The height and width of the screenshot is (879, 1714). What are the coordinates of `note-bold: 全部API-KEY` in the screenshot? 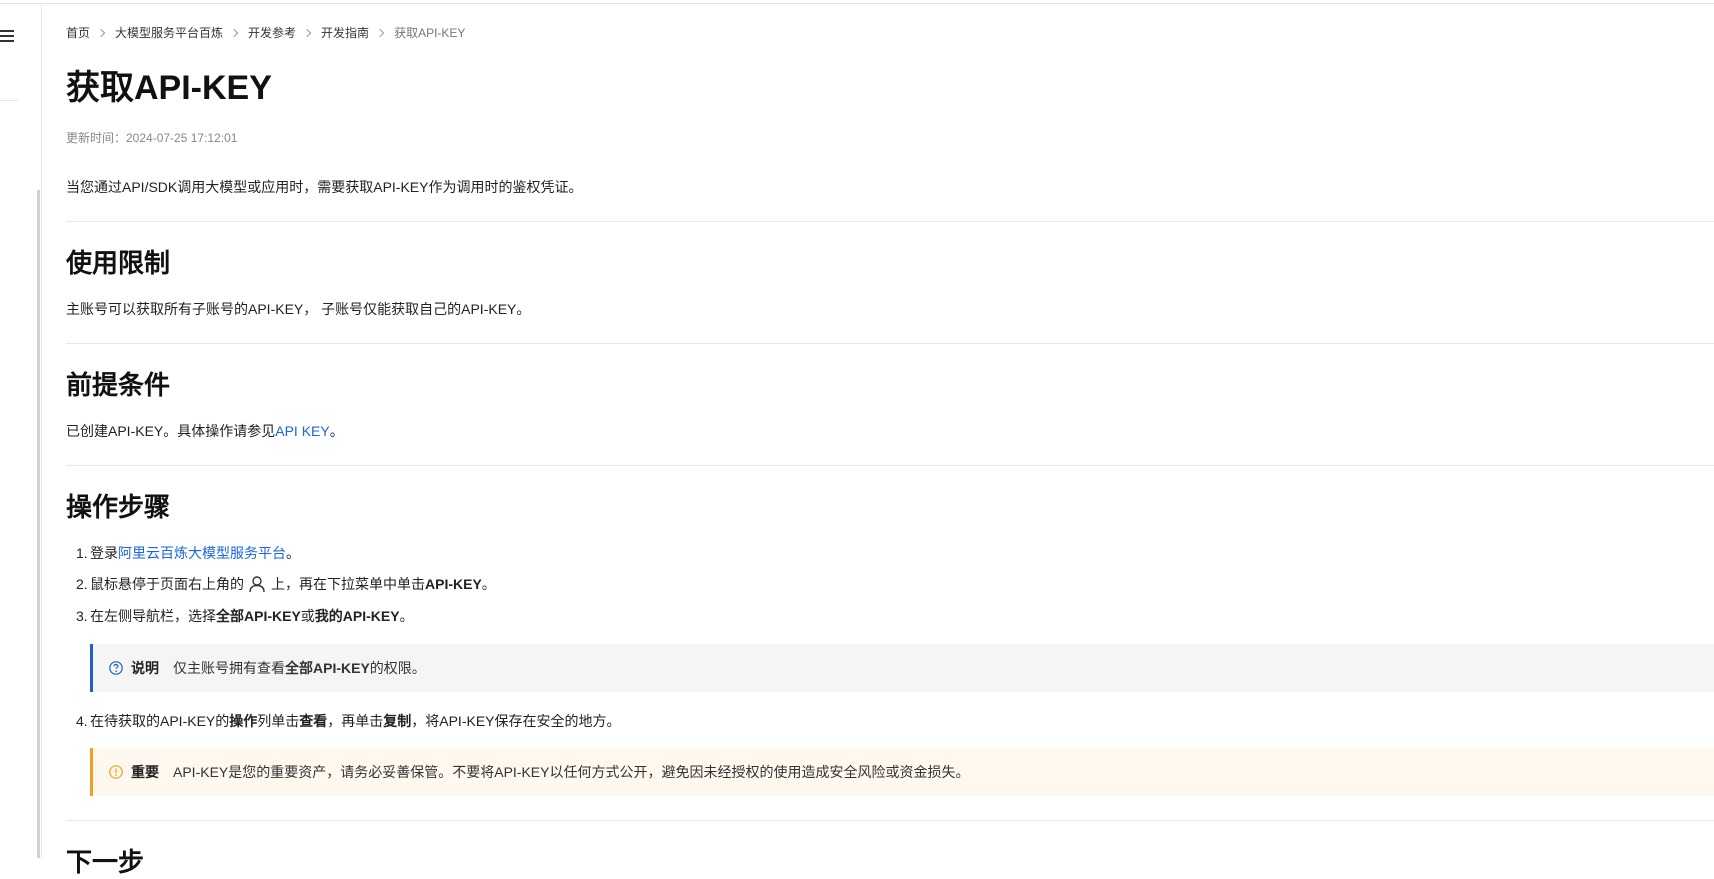 It's located at (327, 668).